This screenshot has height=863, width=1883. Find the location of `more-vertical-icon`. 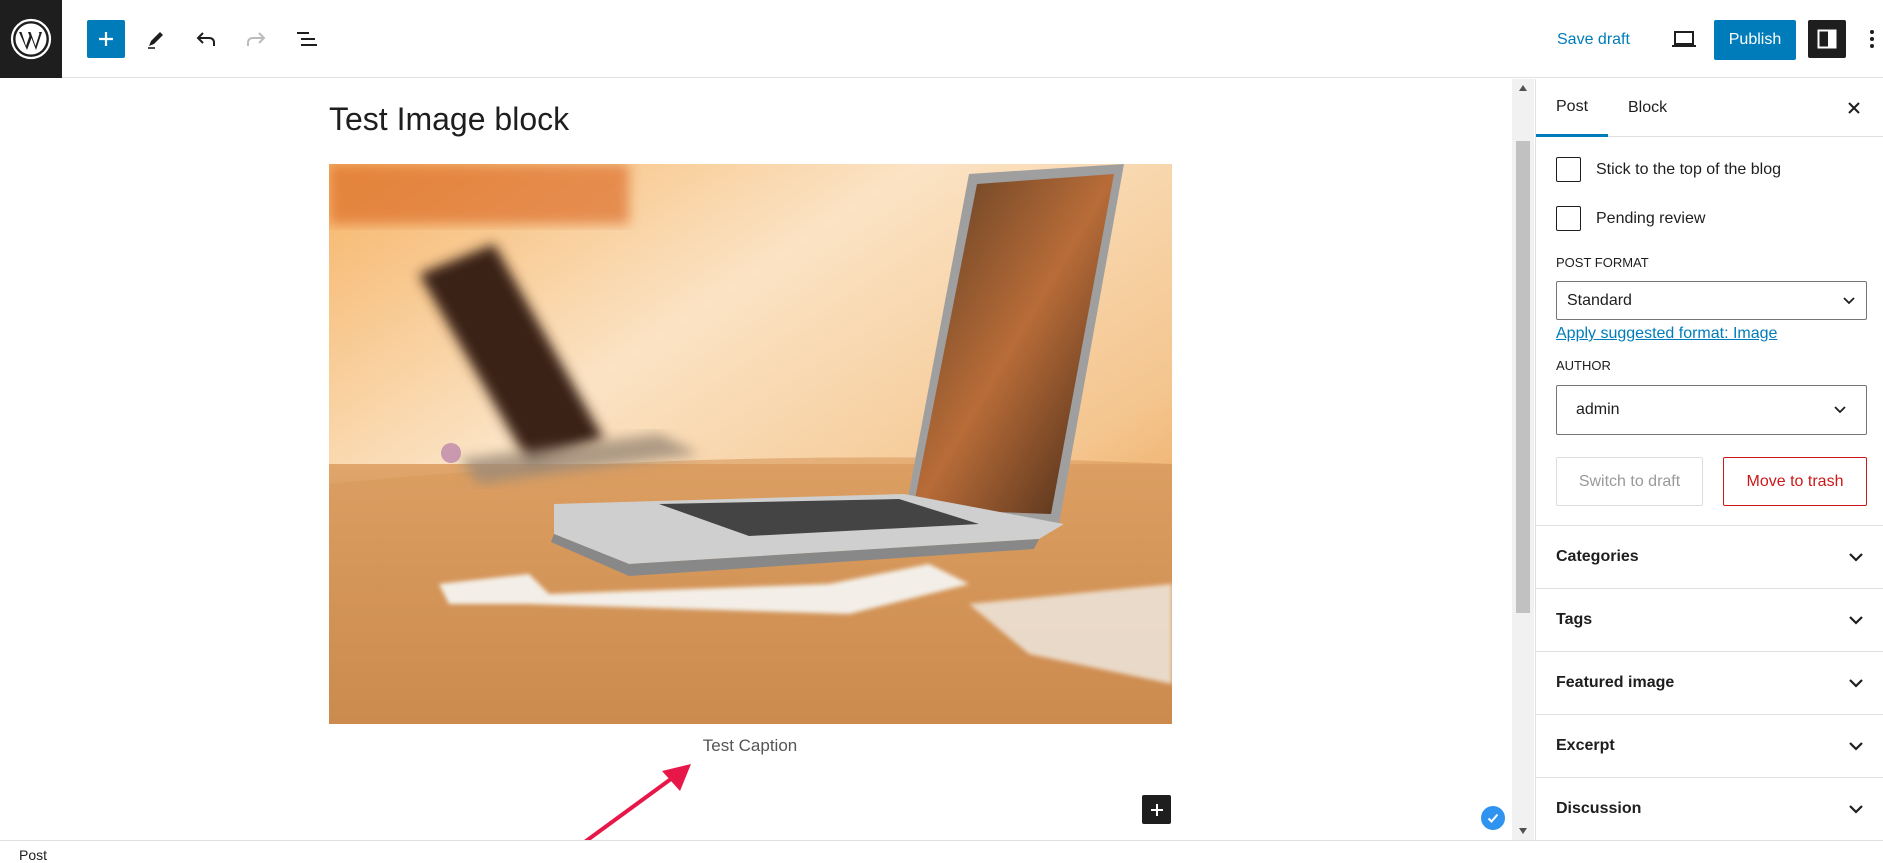

more-vertical-icon is located at coordinates (1871, 39).